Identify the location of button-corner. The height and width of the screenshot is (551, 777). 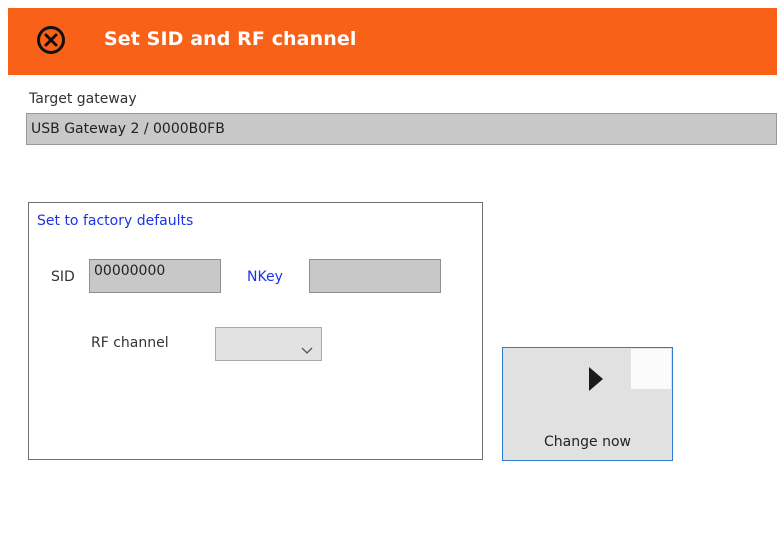
(651, 369).